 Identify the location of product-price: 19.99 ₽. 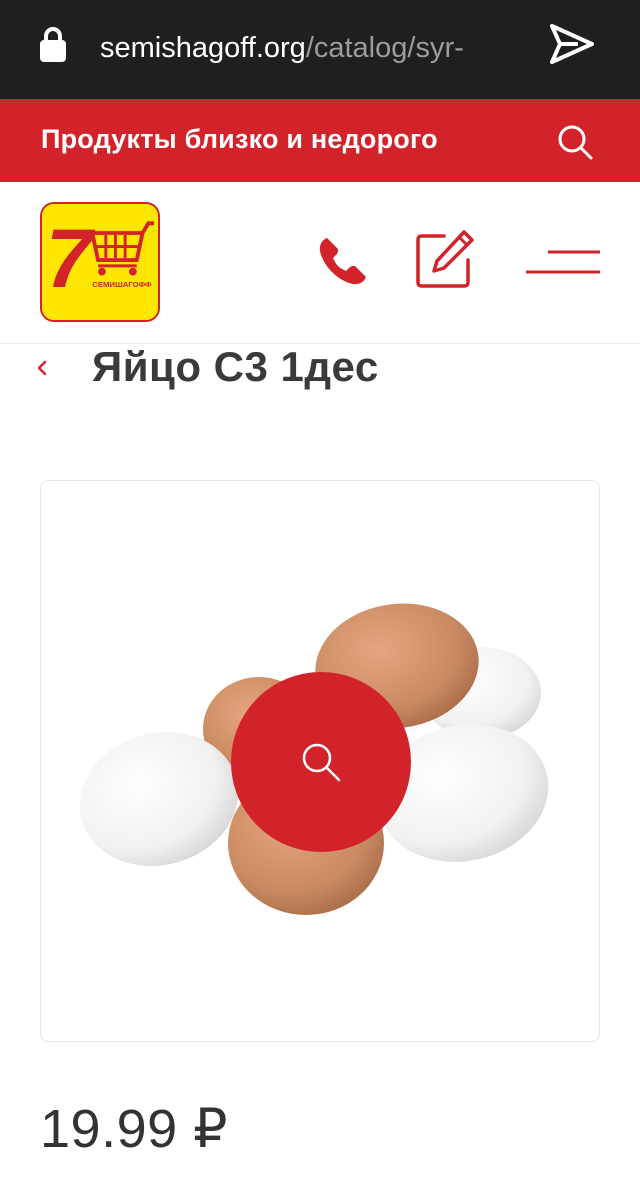
(134, 1129).